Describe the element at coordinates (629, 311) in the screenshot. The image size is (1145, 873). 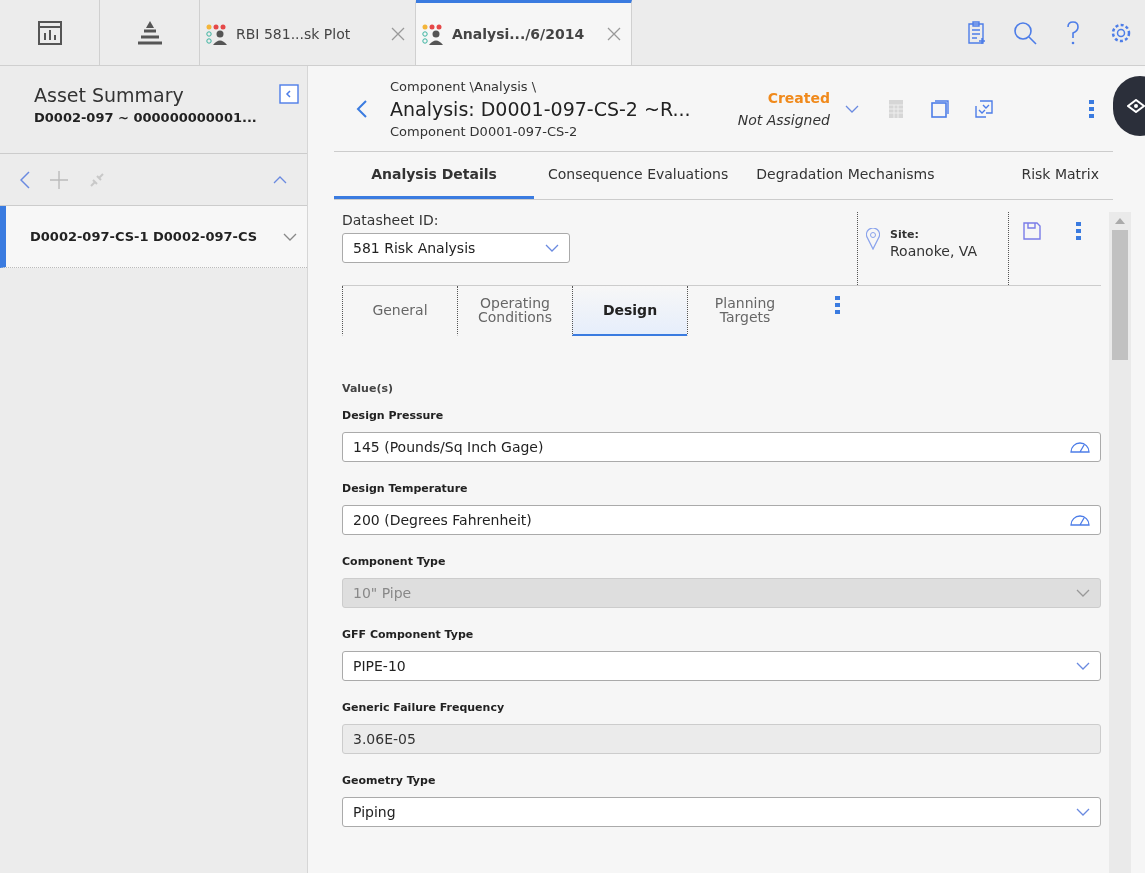
I see `section-tab: Design` at that location.